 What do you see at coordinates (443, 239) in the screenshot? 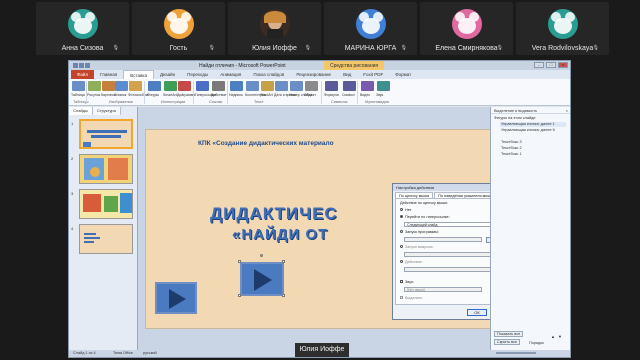
I see `program-field` at bounding box center [443, 239].